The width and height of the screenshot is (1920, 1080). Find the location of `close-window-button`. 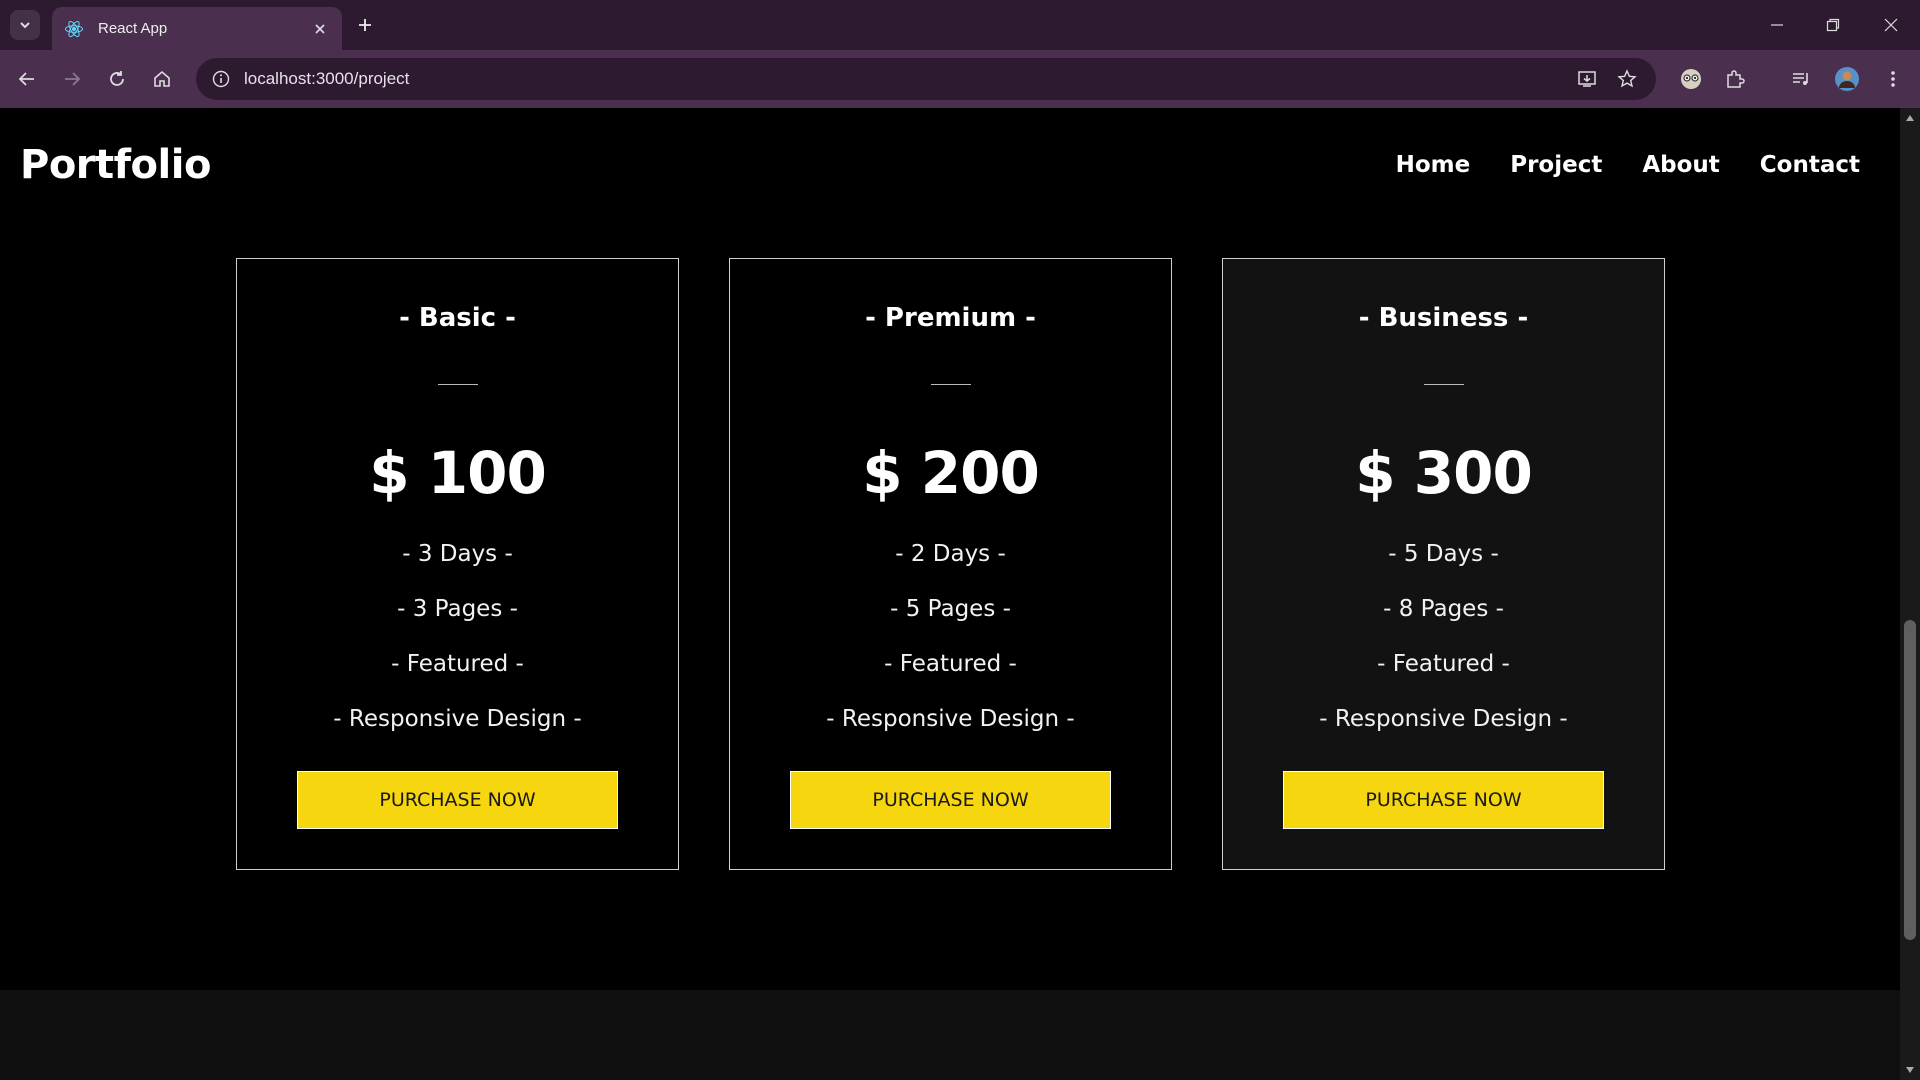

close-window-button is located at coordinates (1891, 25).